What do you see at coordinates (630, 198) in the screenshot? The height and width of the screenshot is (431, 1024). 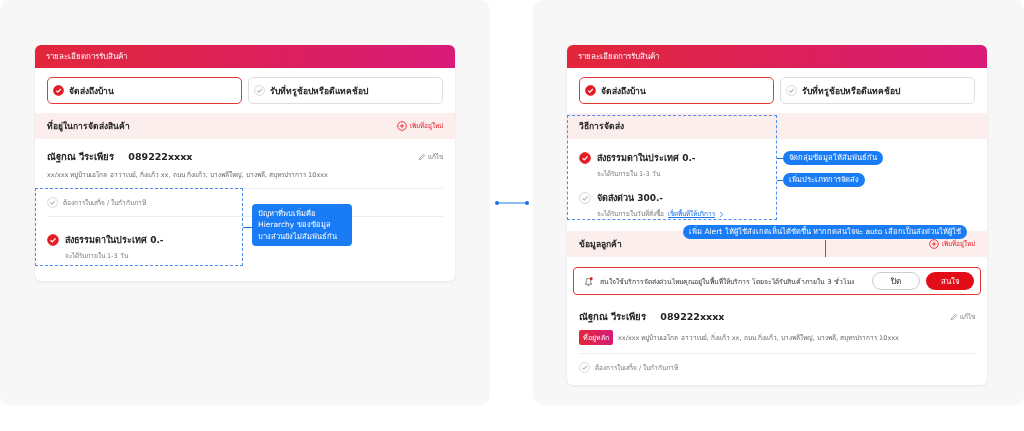 I see `shipping-title: จัดส่งด่วน 300.-` at bounding box center [630, 198].